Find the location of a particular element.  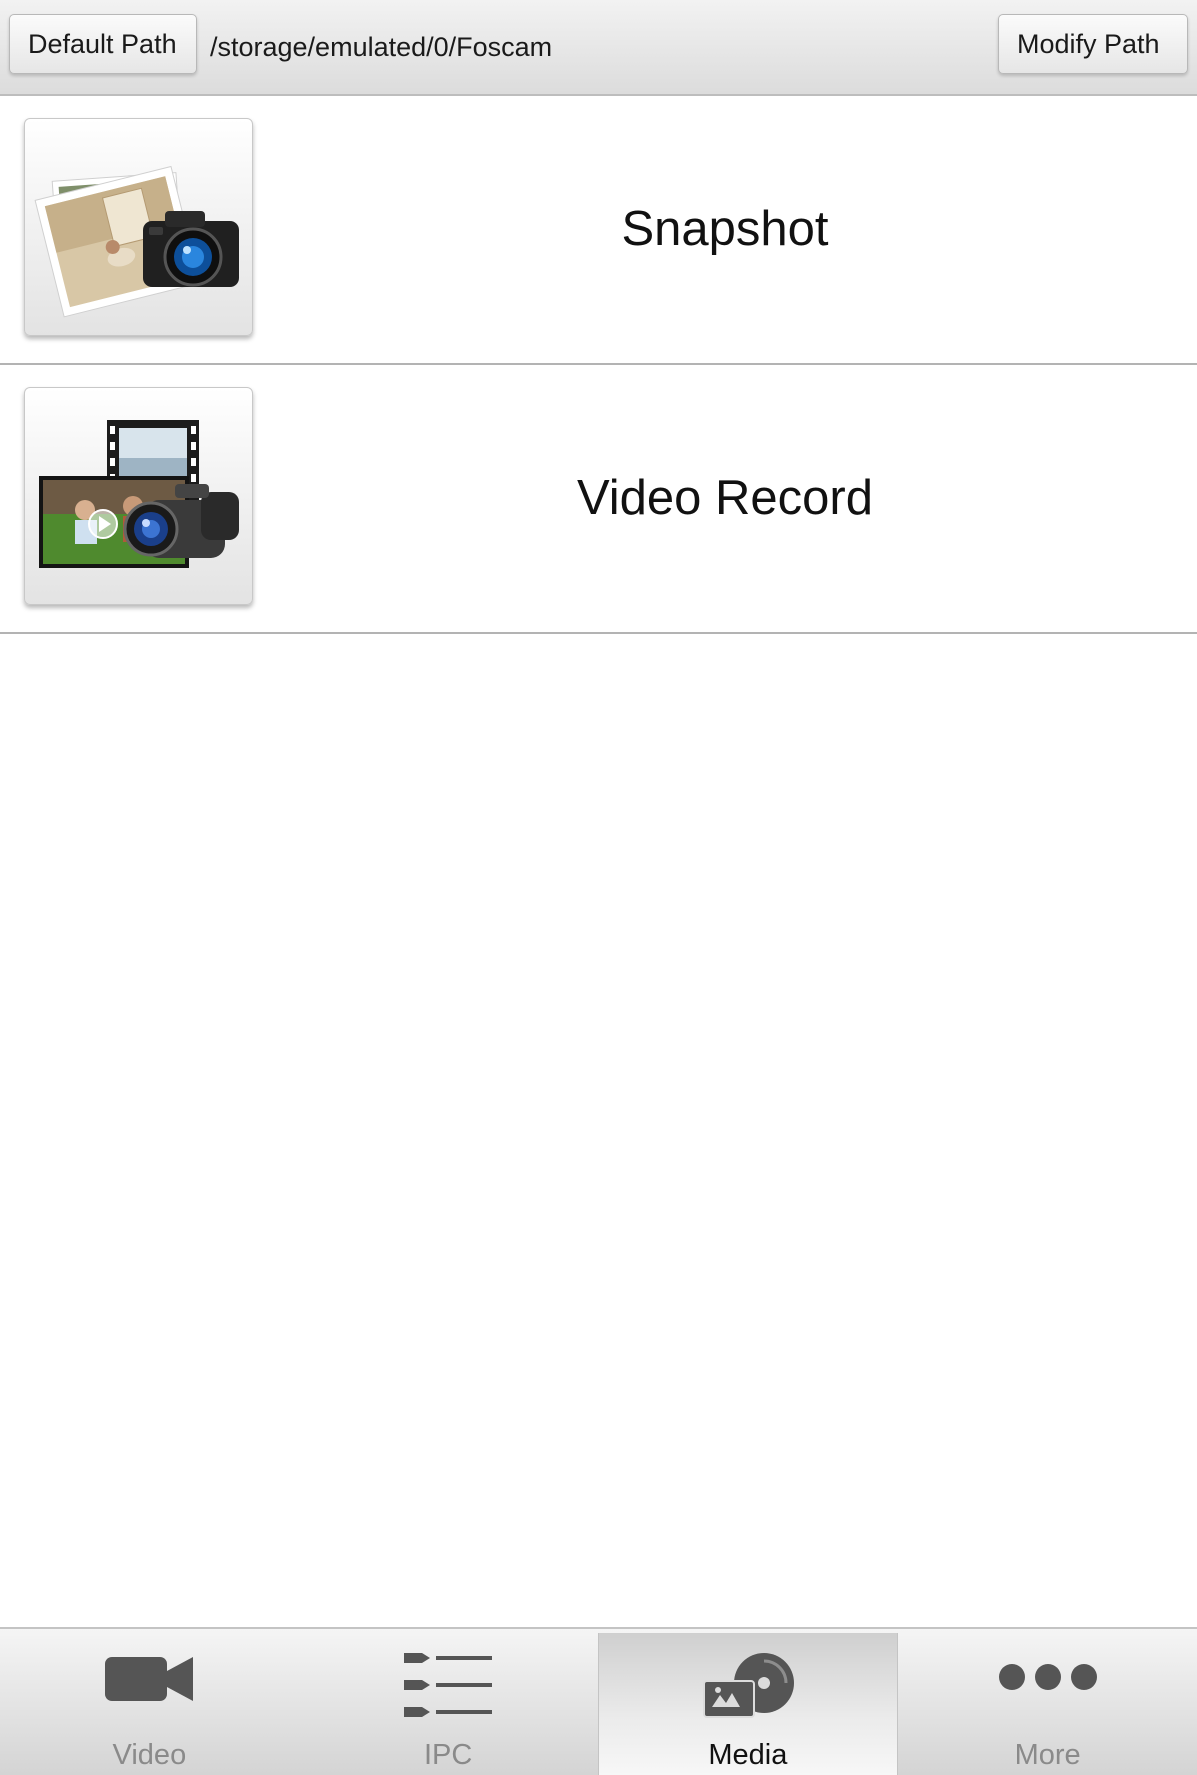

tab-video: Video is located at coordinates (149, 1702).